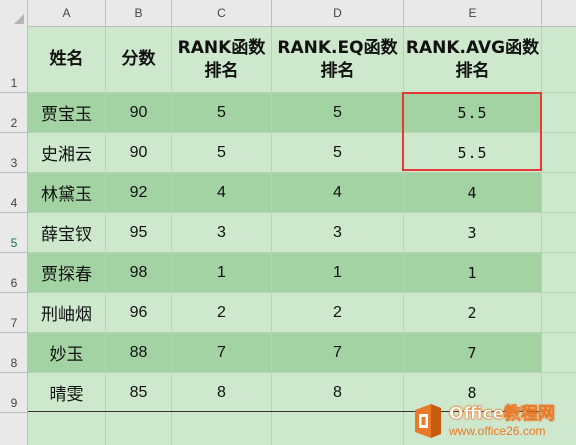 The height and width of the screenshot is (445, 576). I want to click on header-rank-eq-line2: 排名, so click(337, 70).